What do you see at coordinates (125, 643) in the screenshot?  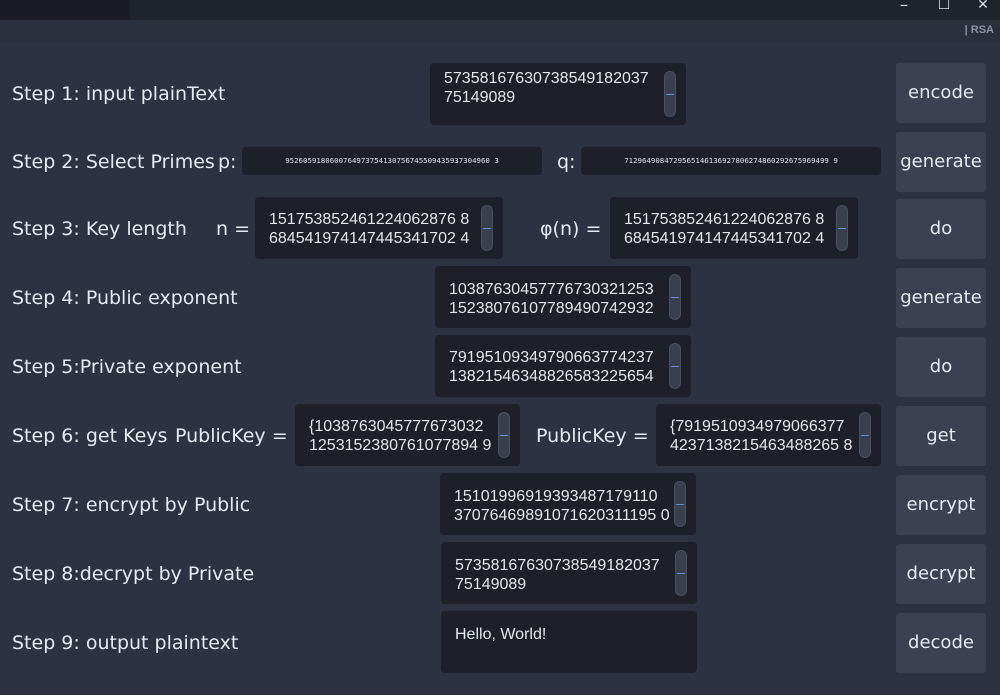 I see `step9-label: Step 9: output plaintext` at bounding box center [125, 643].